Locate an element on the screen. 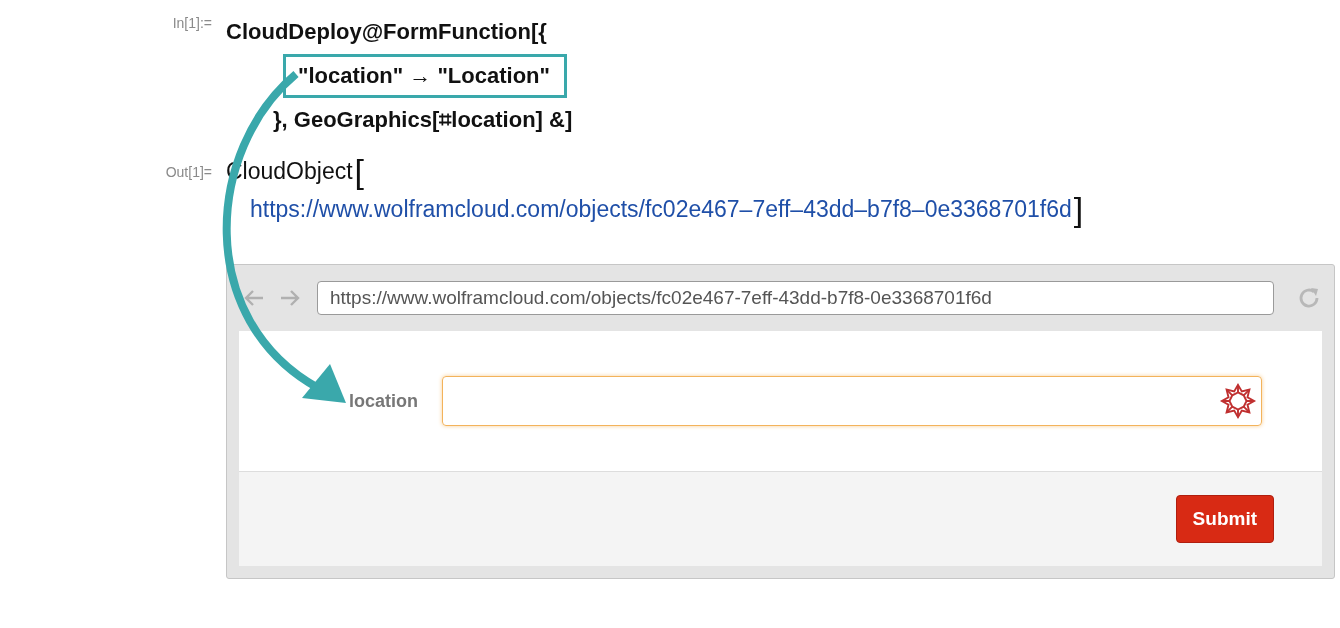 The width and height of the screenshot is (1340, 628). forward-icon is located at coordinates (290, 298).